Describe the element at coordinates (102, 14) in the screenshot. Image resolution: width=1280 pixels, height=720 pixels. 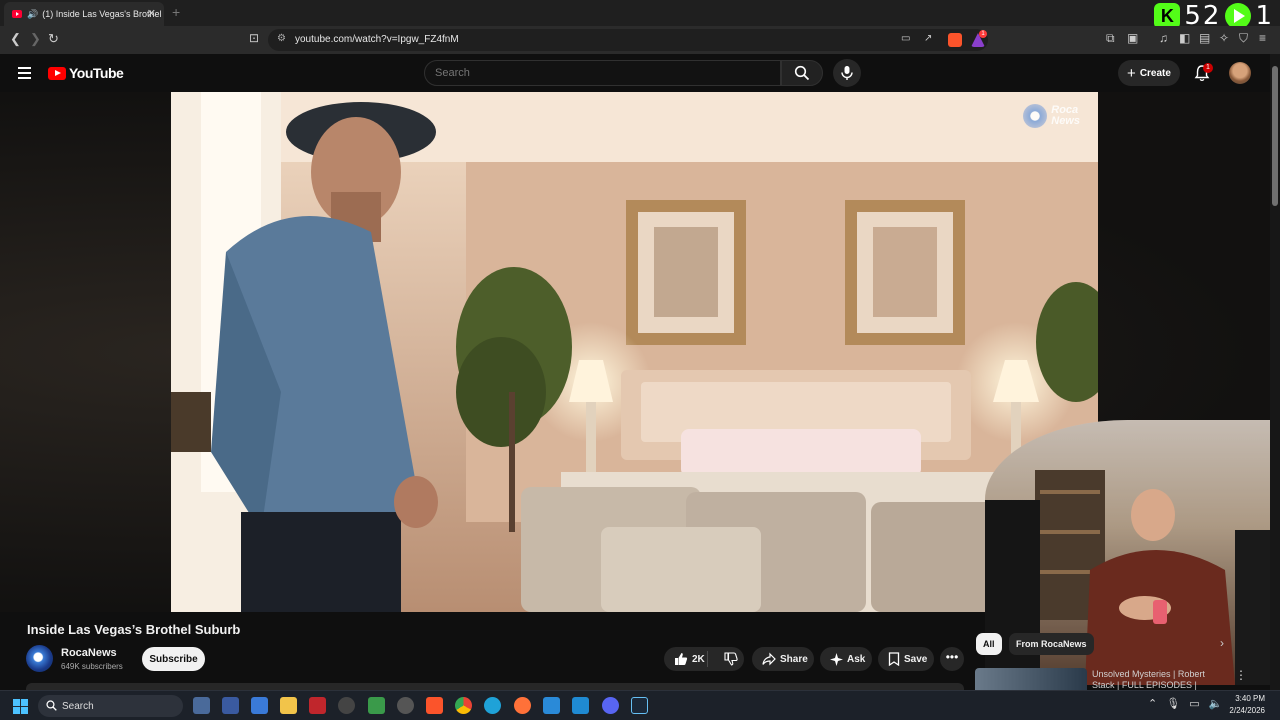
I see `tab-title: (1) Inside Las Vegas's Brothel` at that location.